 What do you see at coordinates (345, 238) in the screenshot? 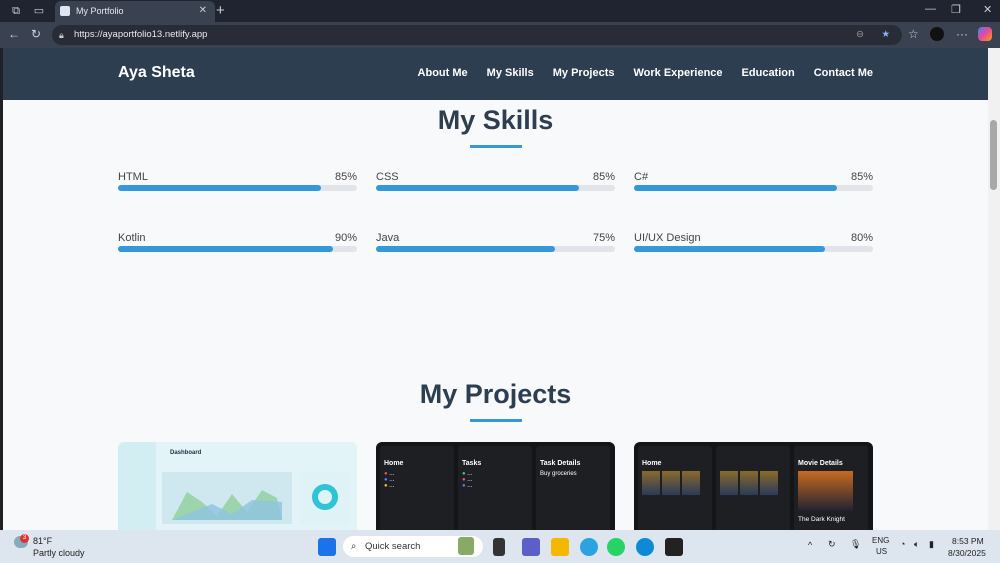
I see `skill-percent: 90%` at bounding box center [345, 238].